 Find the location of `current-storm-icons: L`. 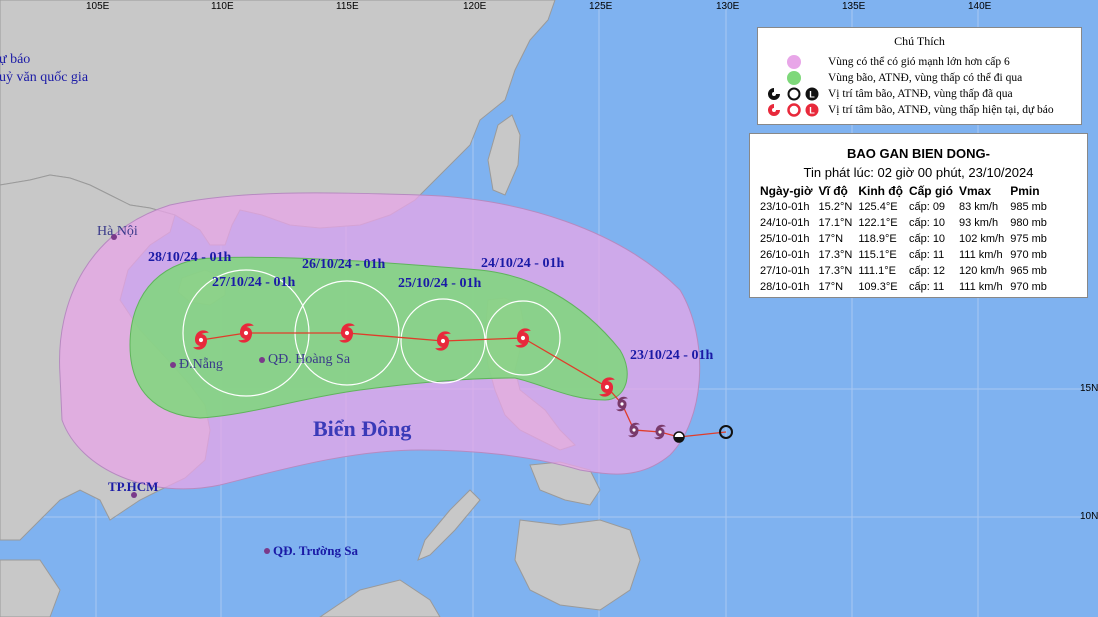

current-storm-icons: L is located at coordinates (794, 110).